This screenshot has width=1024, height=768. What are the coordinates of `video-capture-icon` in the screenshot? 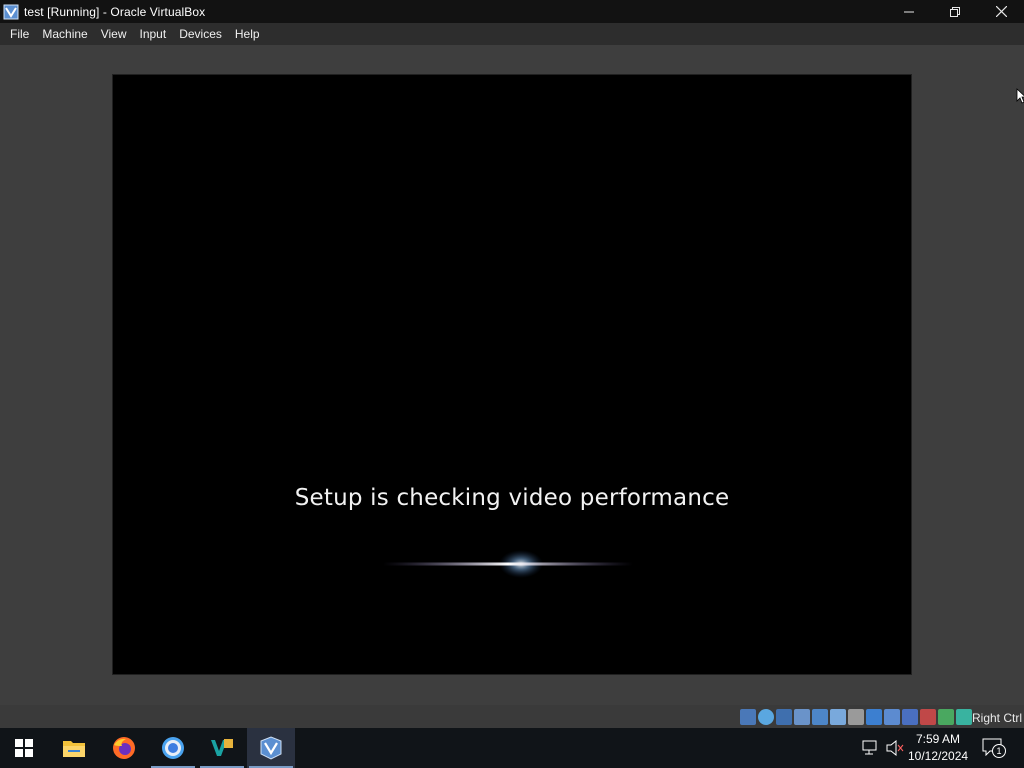 It's located at (892, 717).